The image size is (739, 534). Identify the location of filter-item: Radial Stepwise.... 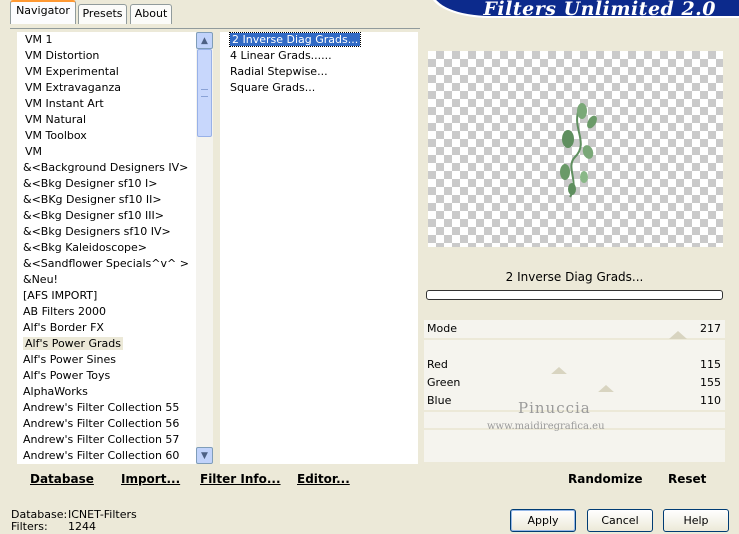
(319, 72).